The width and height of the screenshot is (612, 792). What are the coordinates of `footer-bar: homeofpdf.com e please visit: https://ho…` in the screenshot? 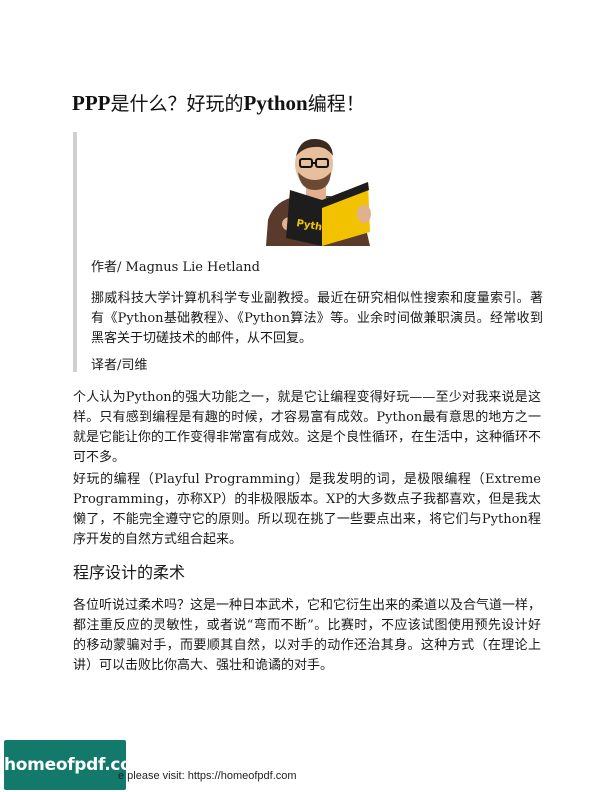 It's located at (306, 766).